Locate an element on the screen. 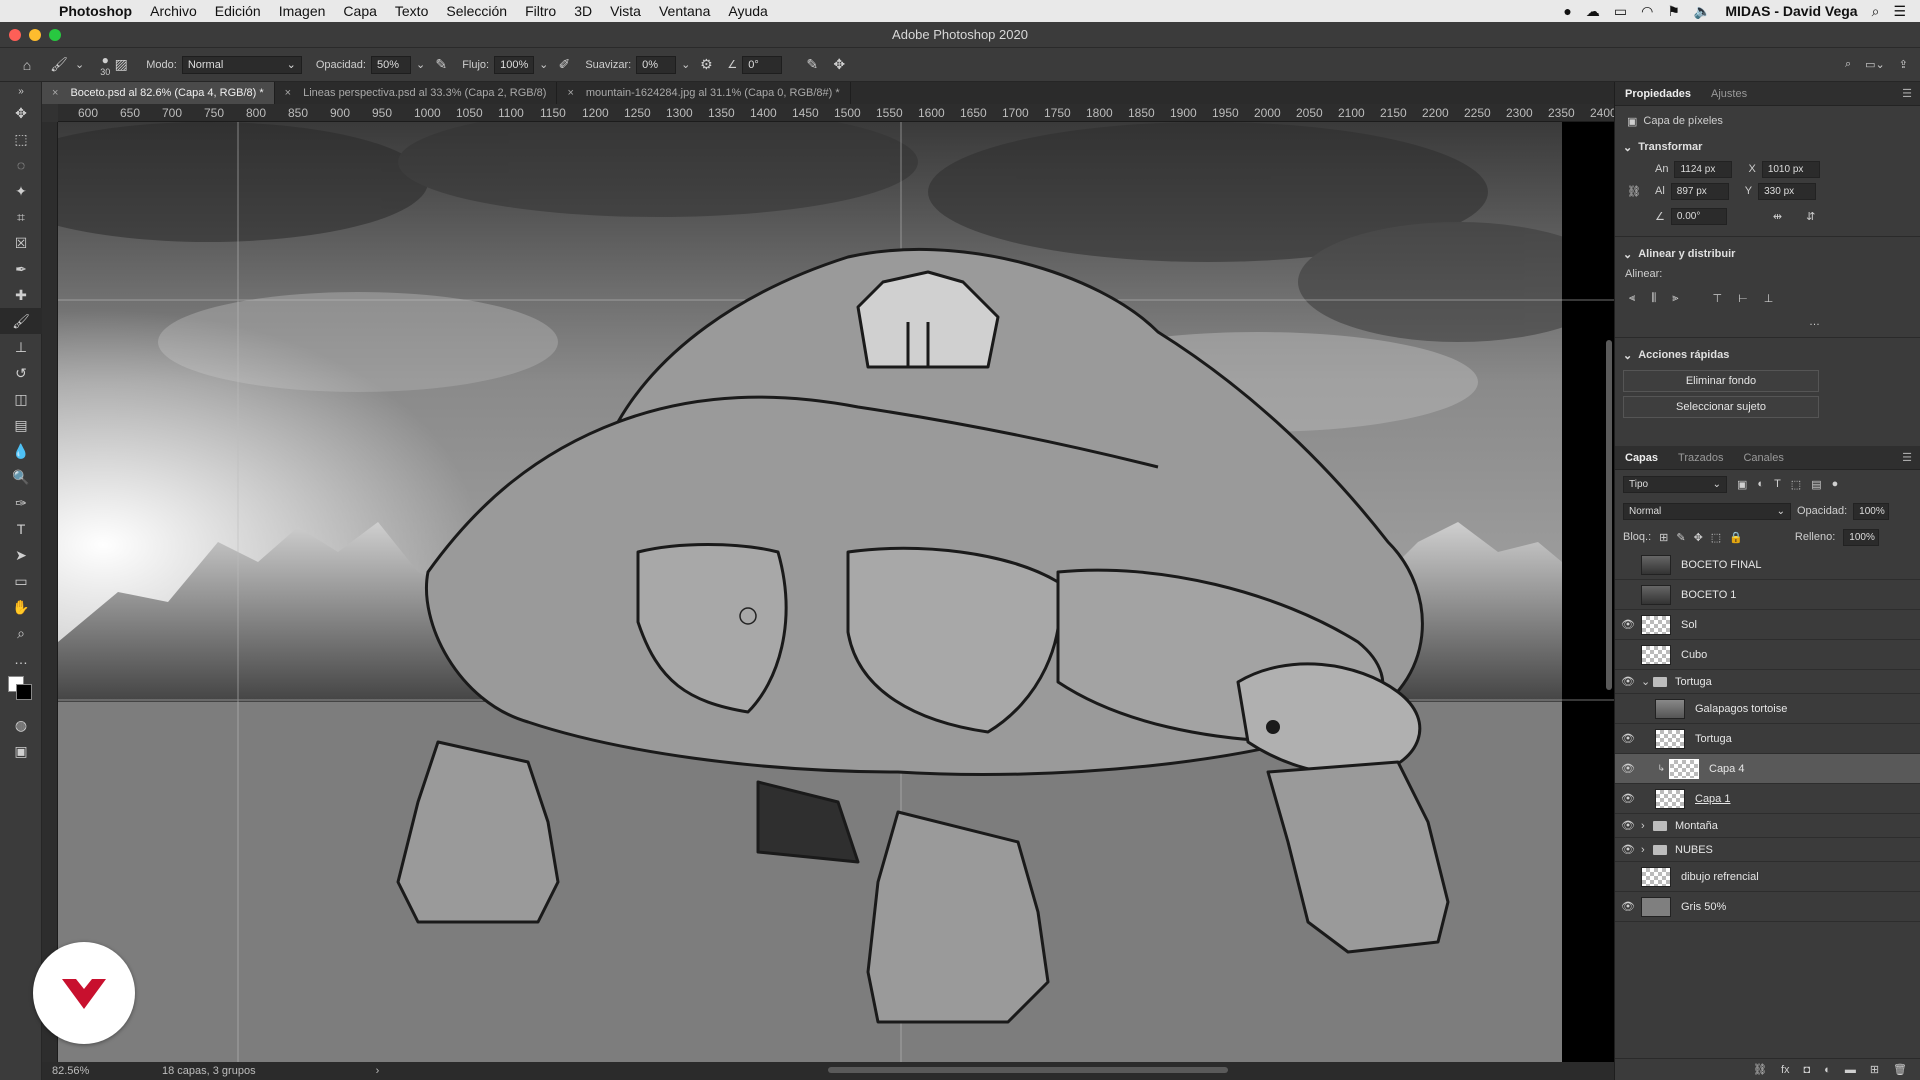 Image resolution: width=1920 pixels, height=1080 pixels. layer-row: 👁 Capa 1 is located at coordinates (1767, 799).